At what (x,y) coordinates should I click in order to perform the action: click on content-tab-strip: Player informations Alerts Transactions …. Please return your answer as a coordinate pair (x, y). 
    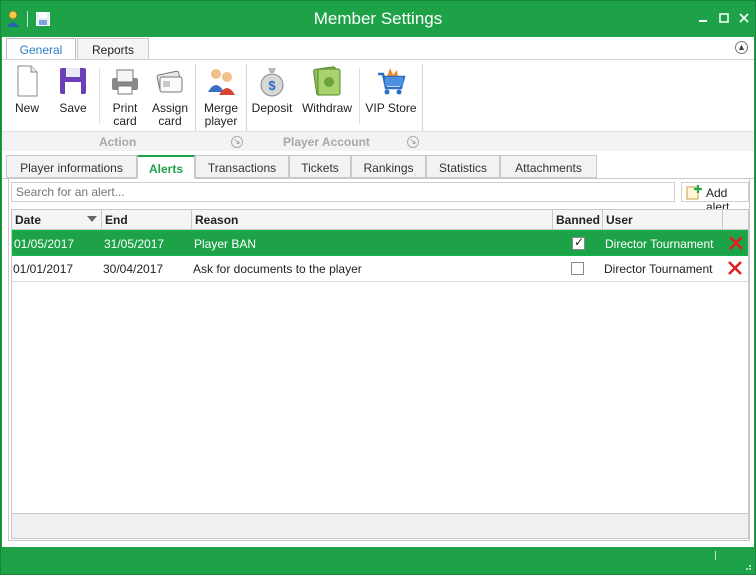
    Looking at the image, I should click on (378, 167).